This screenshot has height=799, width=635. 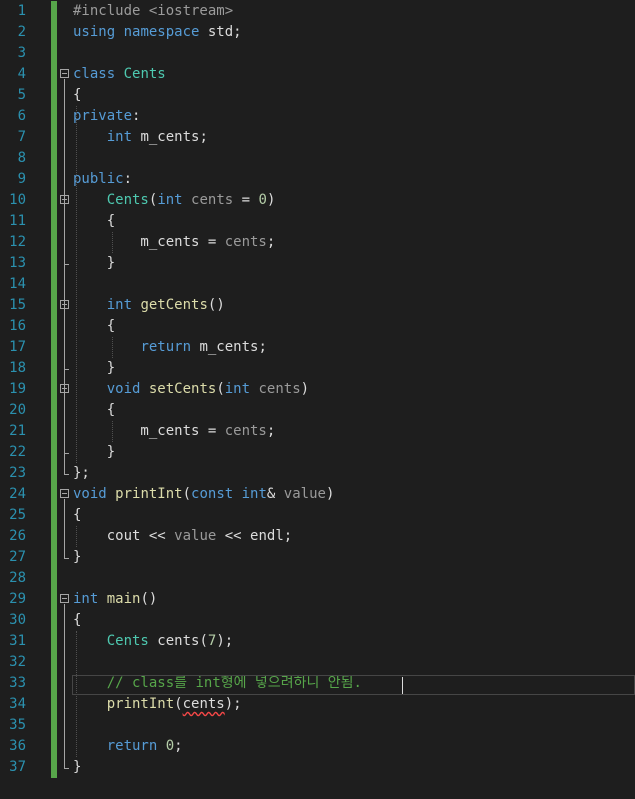 What do you see at coordinates (245, 242) in the screenshot?
I see `code-token: cents` at bounding box center [245, 242].